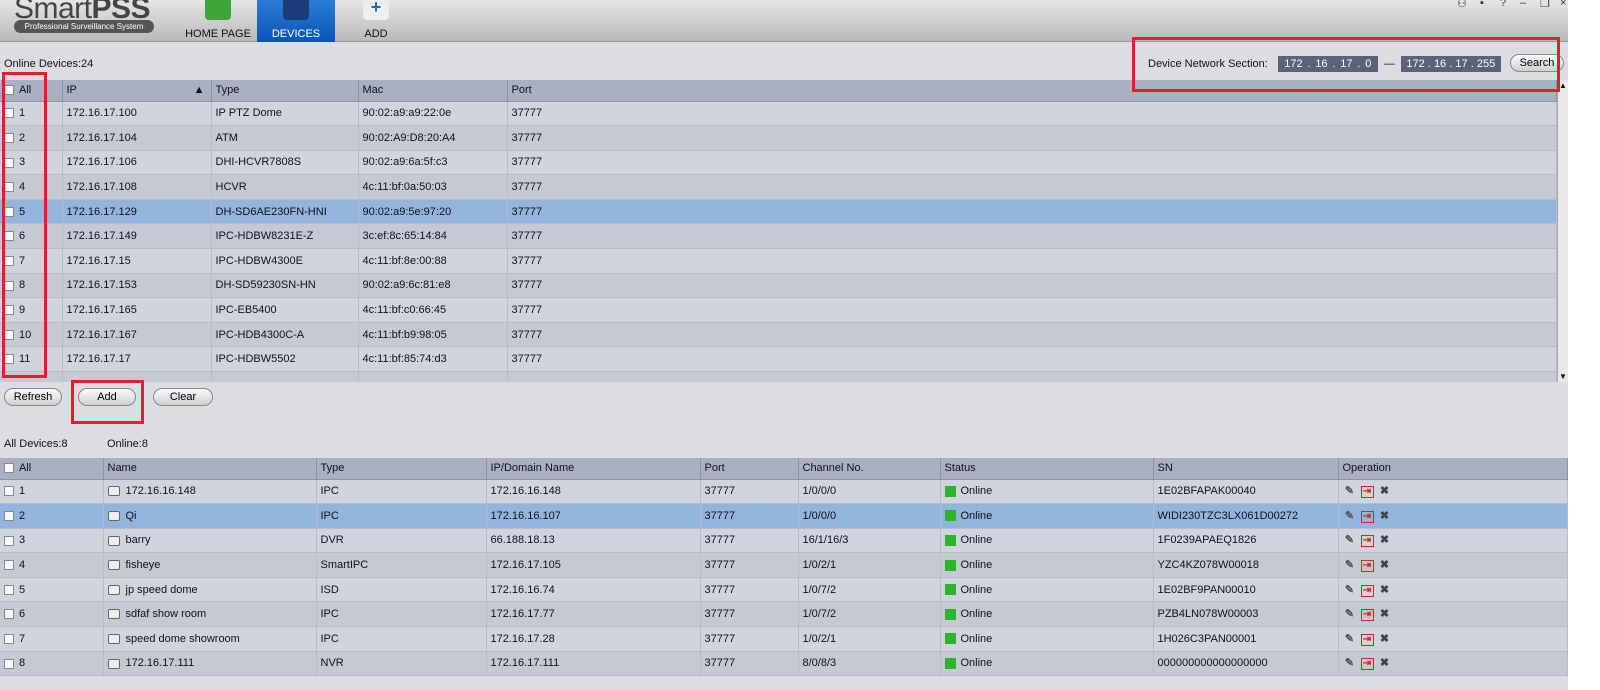 The height and width of the screenshot is (690, 1600). What do you see at coordinates (183, 397) in the screenshot?
I see `clear-button: Clear` at bounding box center [183, 397].